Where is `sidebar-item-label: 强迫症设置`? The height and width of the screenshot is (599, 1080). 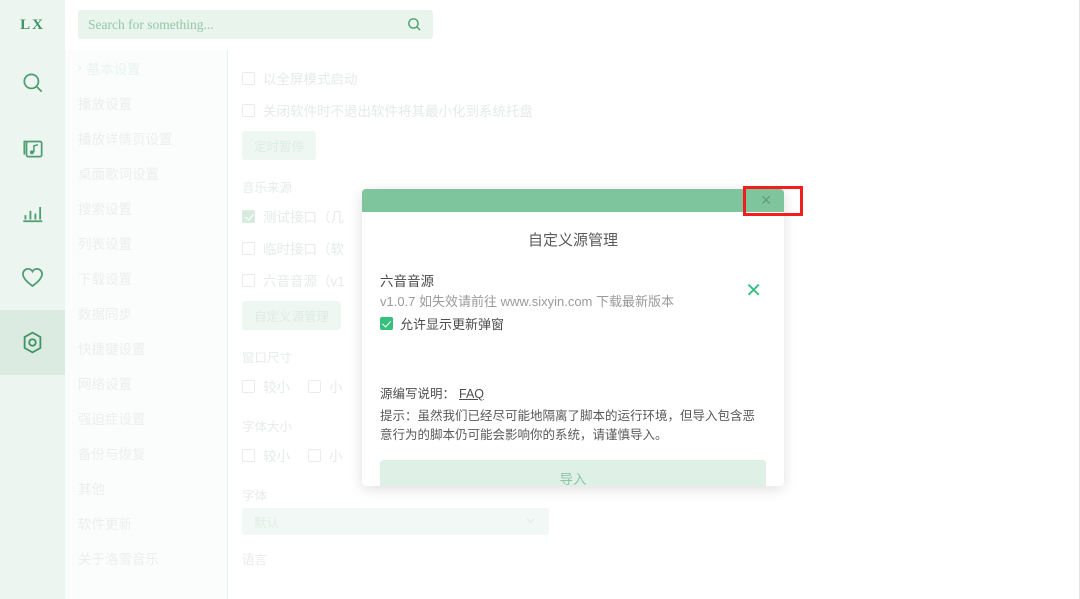 sidebar-item-label: 强迫症设置 is located at coordinates (112, 419).